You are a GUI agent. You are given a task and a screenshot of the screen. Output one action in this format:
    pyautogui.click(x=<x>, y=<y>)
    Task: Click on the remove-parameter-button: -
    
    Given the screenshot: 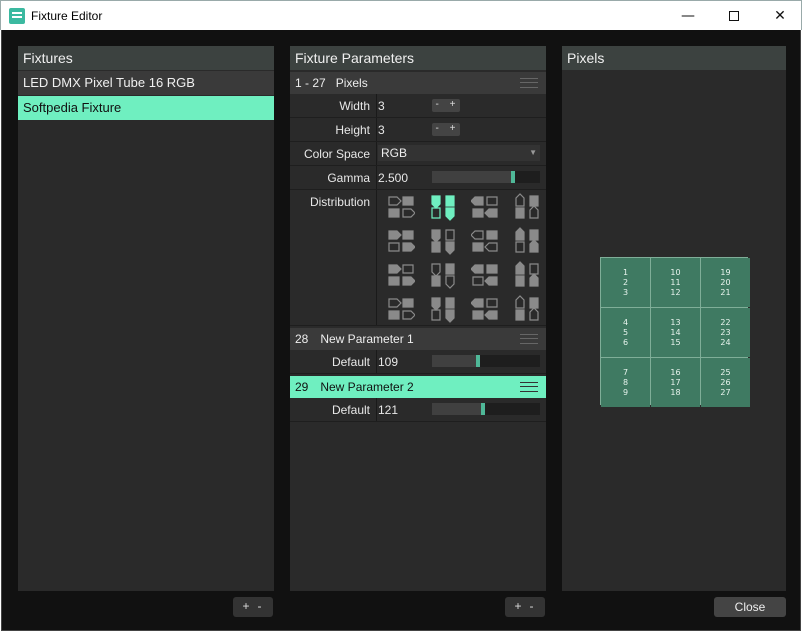 What is the action you would take?
    pyautogui.click(x=536, y=606)
    